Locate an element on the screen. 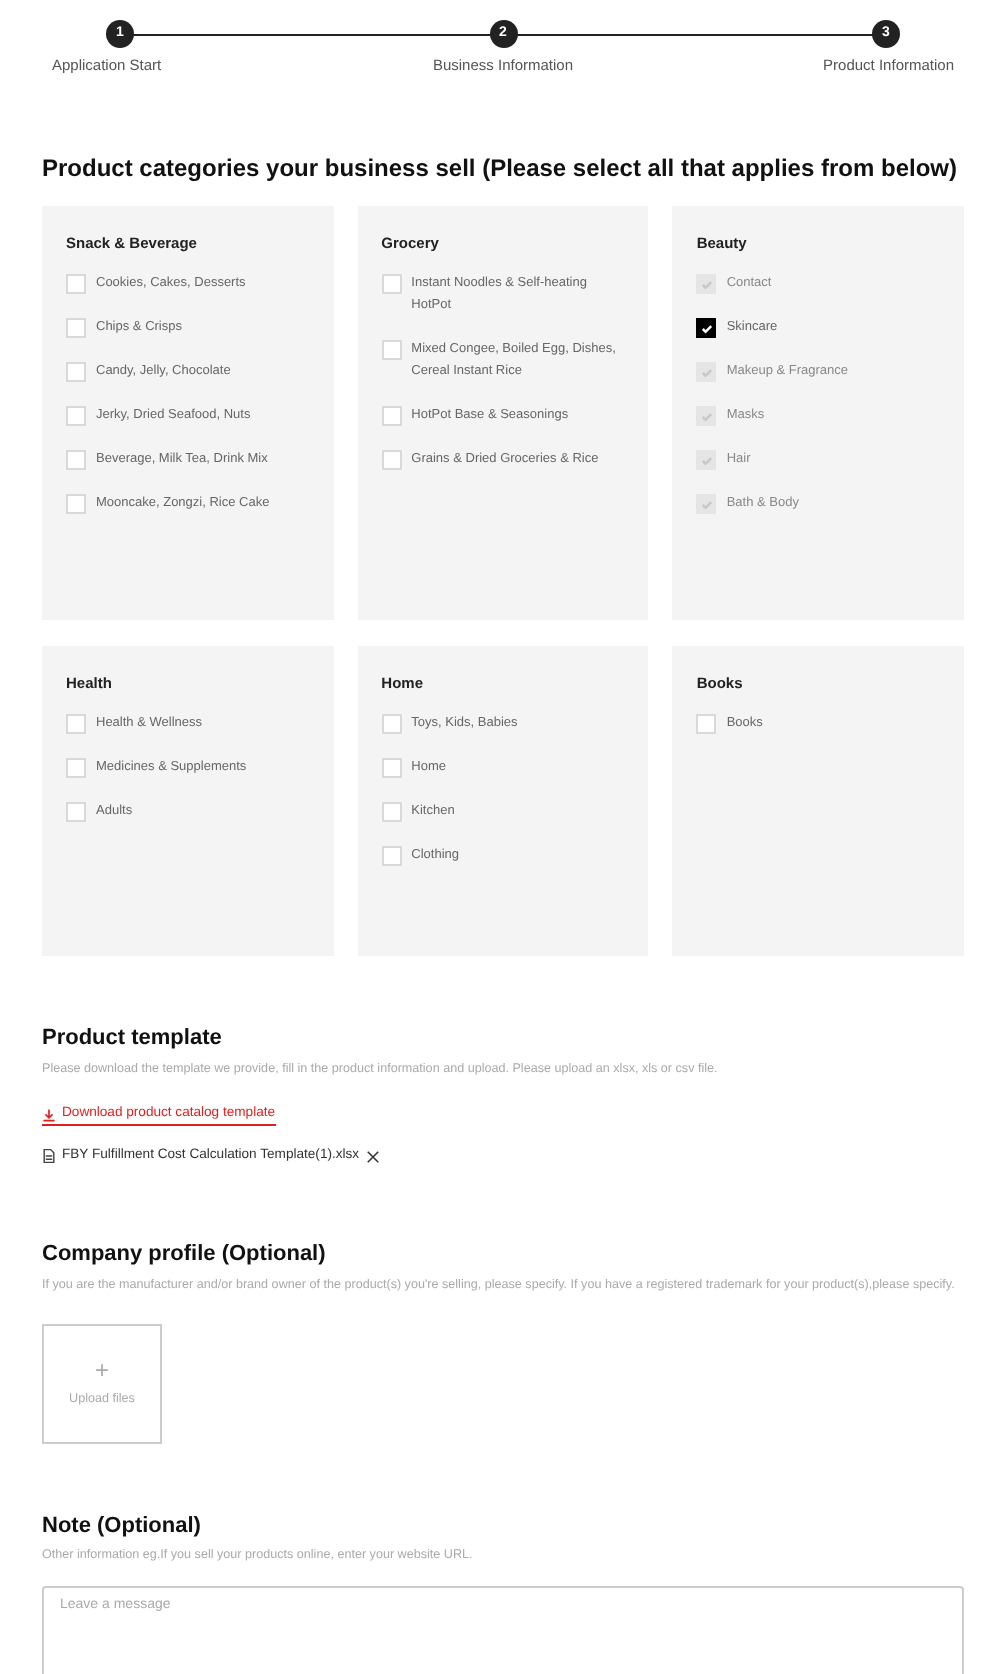 Image resolution: width=1006 pixels, height=1674 pixels. checkbox is located at coordinates (706, 328).